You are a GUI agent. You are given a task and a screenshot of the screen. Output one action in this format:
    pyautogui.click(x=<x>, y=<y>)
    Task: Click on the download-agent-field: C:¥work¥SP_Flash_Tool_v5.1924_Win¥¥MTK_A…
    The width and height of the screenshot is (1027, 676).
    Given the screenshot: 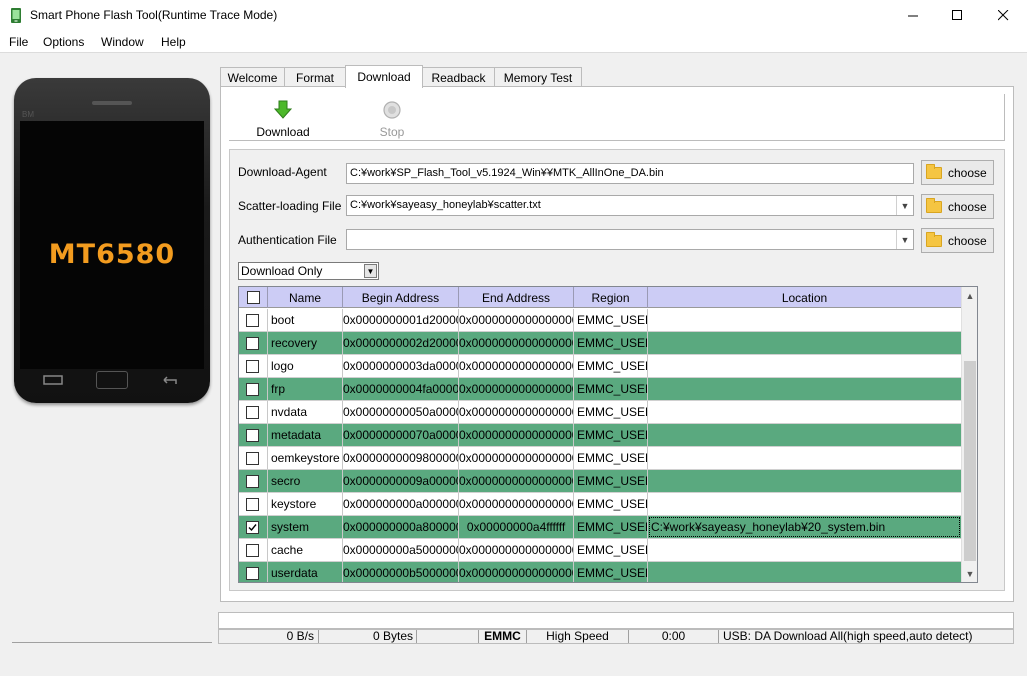 What is the action you would take?
    pyautogui.click(x=630, y=173)
    